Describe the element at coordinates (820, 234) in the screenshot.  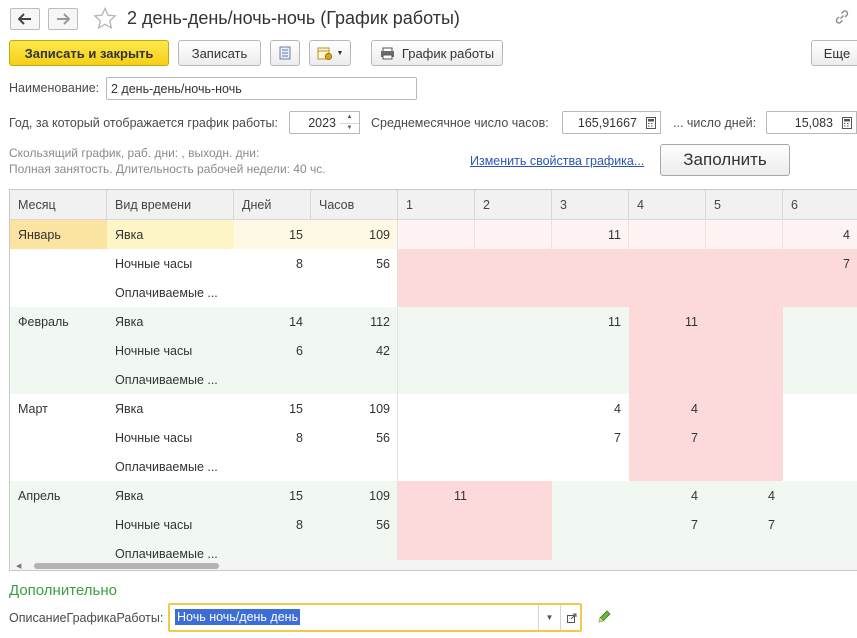
I see `cell-day-6: 4` at that location.